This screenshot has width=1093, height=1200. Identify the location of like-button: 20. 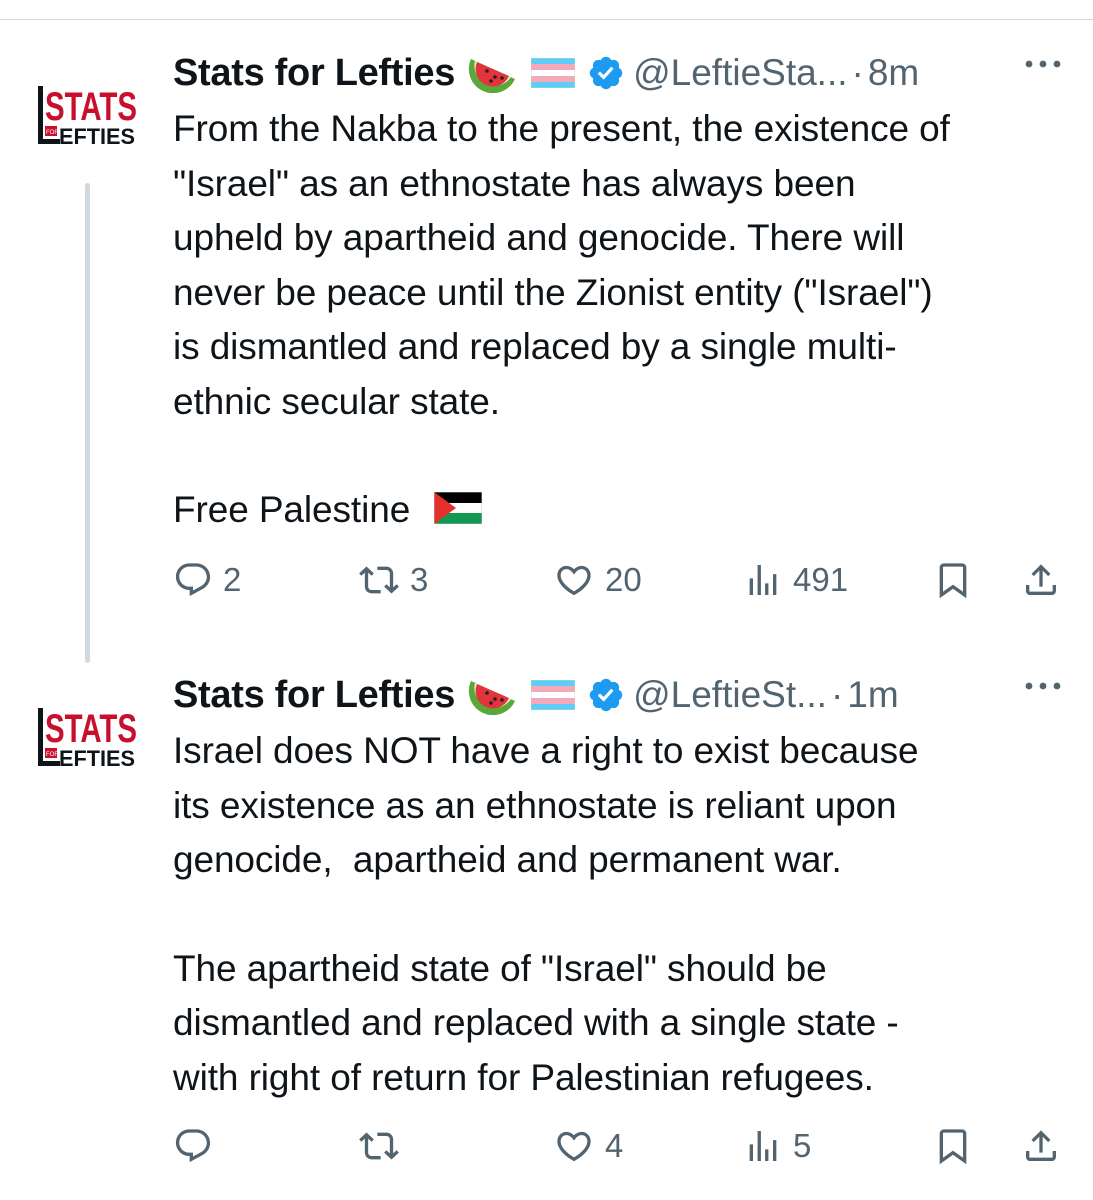
(597, 580).